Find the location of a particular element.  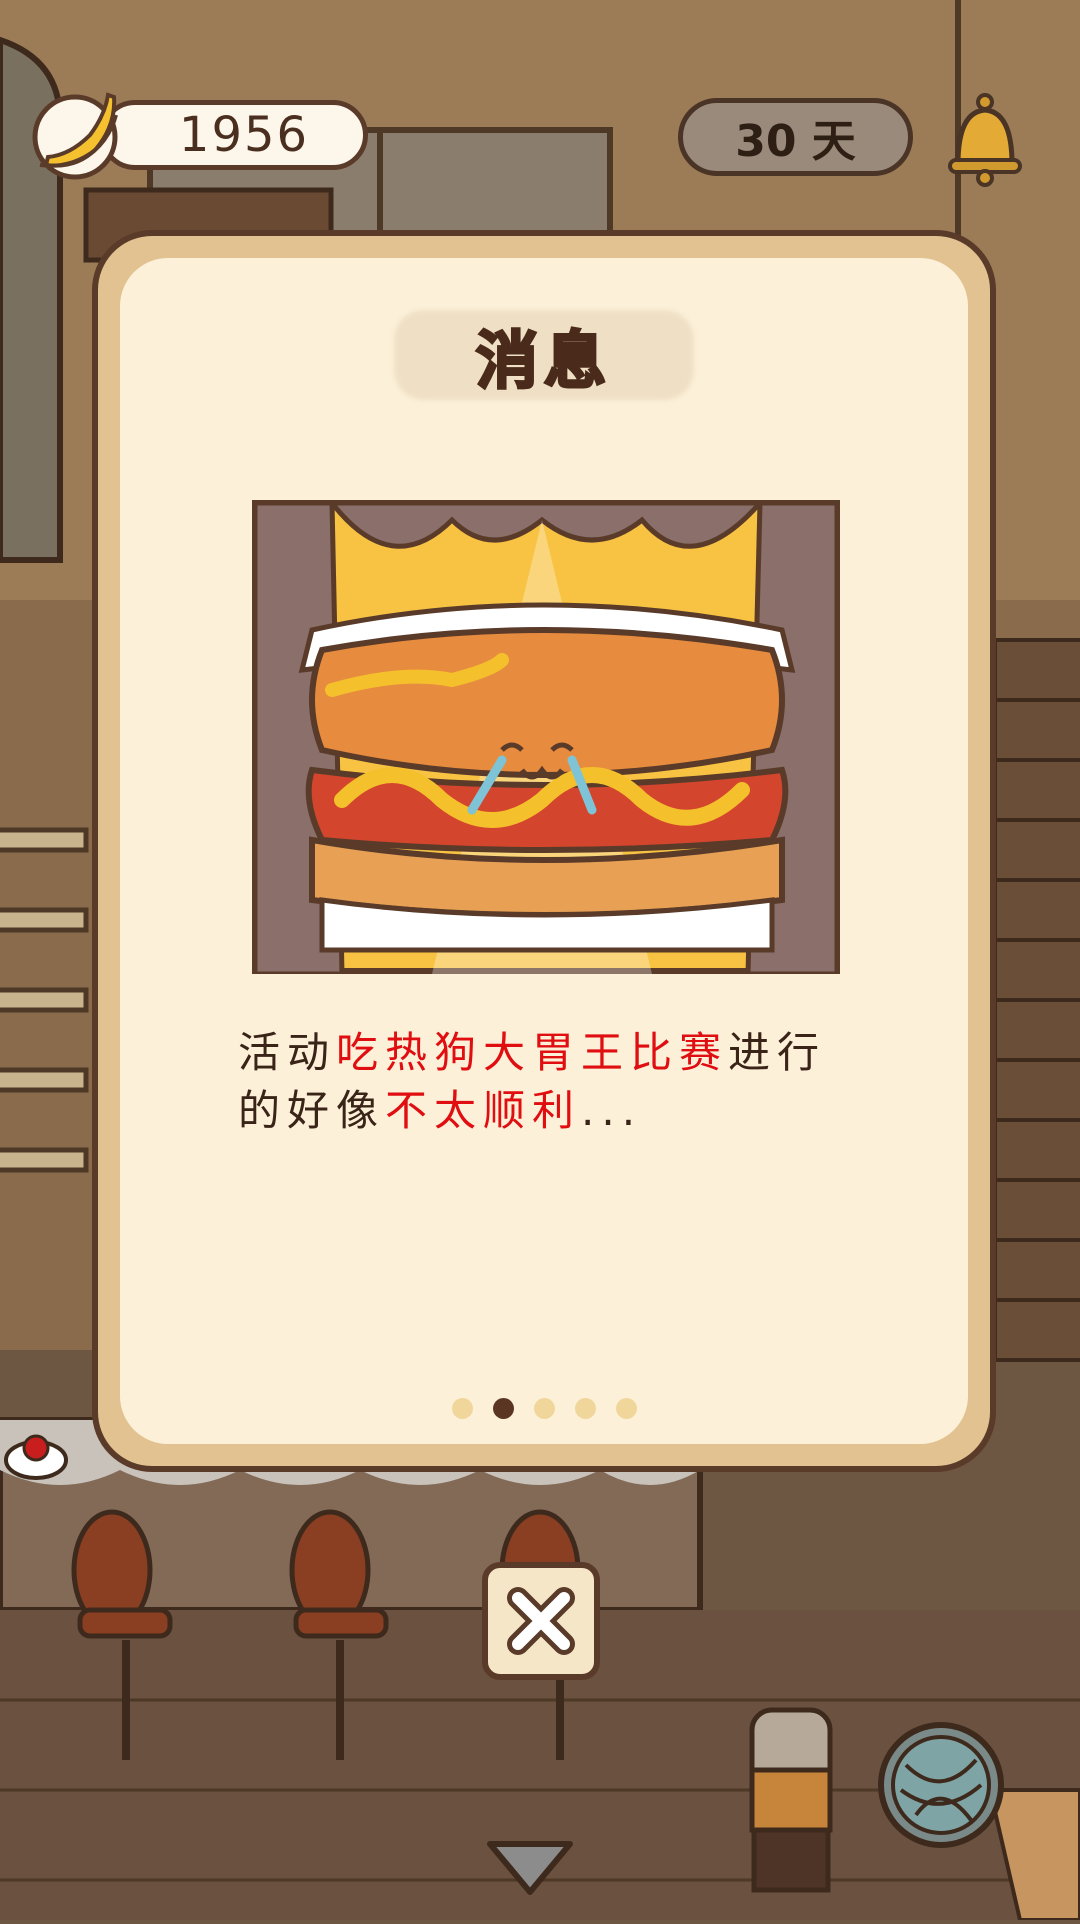

close-button is located at coordinates (541, 1621).